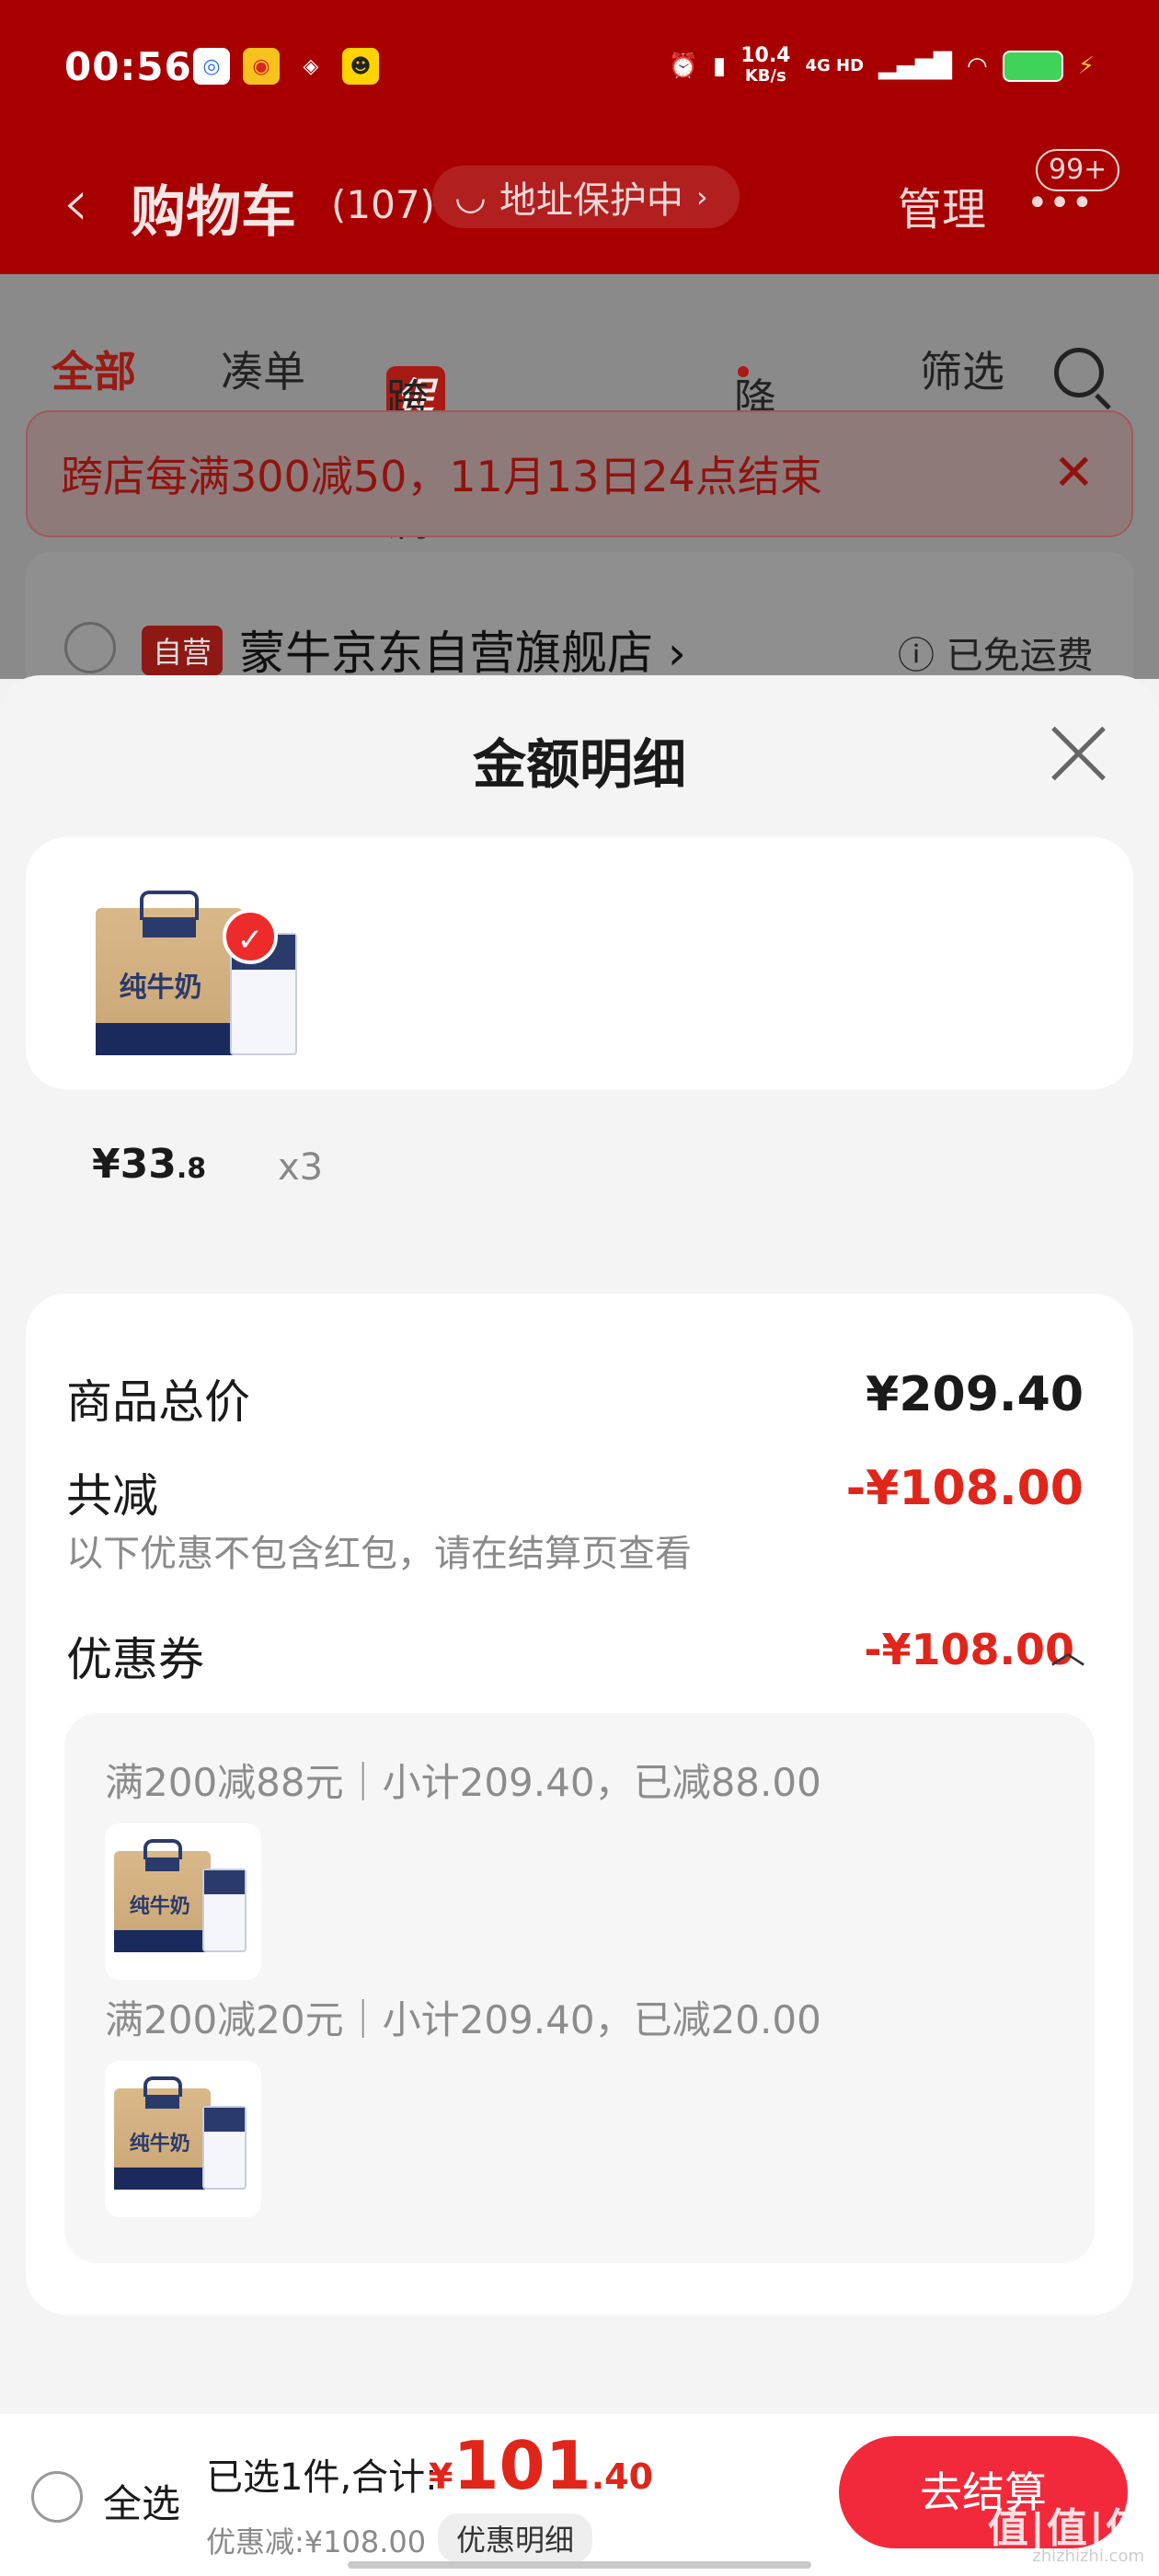 The width and height of the screenshot is (1159, 2576). I want to click on alarm-icon: ⏰, so click(683, 66).